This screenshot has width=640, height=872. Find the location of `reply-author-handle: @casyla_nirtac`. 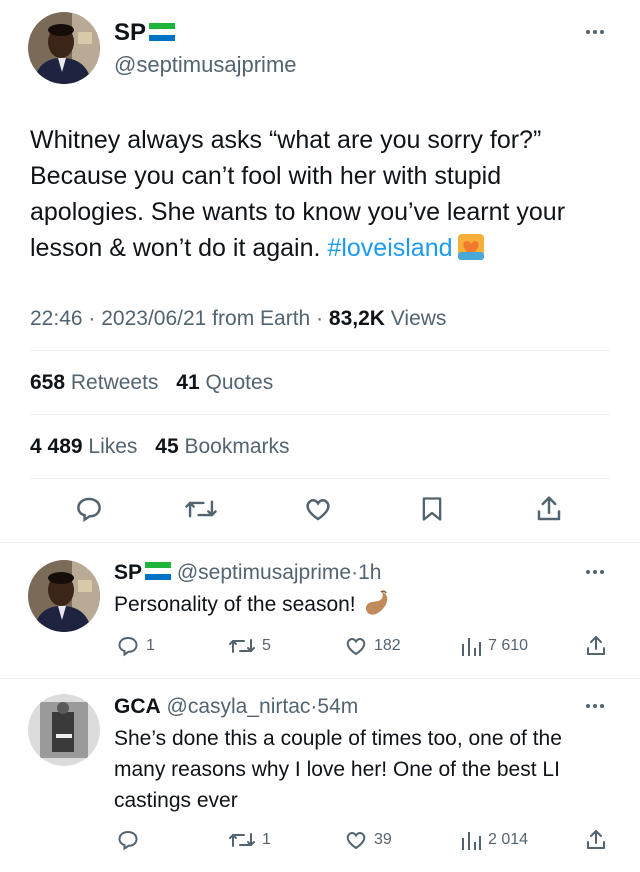

reply-author-handle: @casyla_nirtac is located at coordinates (239, 706).